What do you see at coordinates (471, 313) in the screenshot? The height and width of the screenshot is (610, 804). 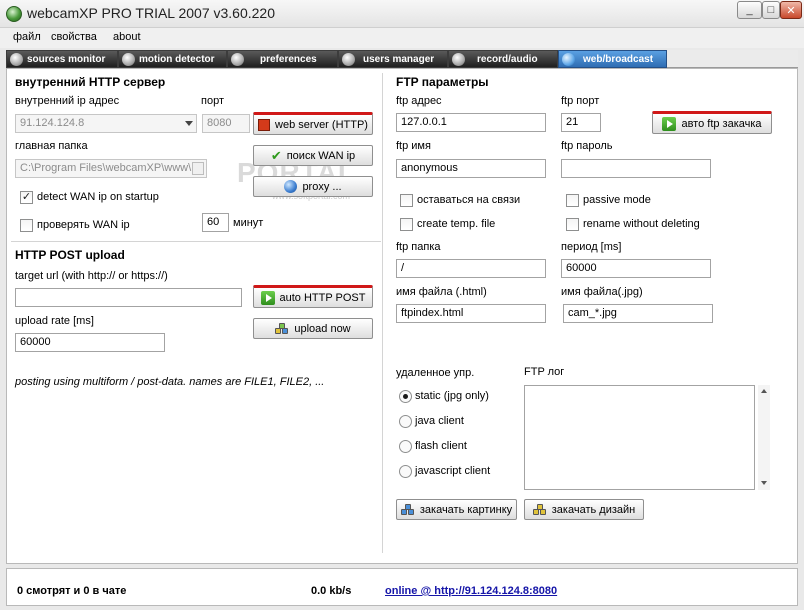 I see `html-name-input: ftpindex.html` at bounding box center [471, 313].